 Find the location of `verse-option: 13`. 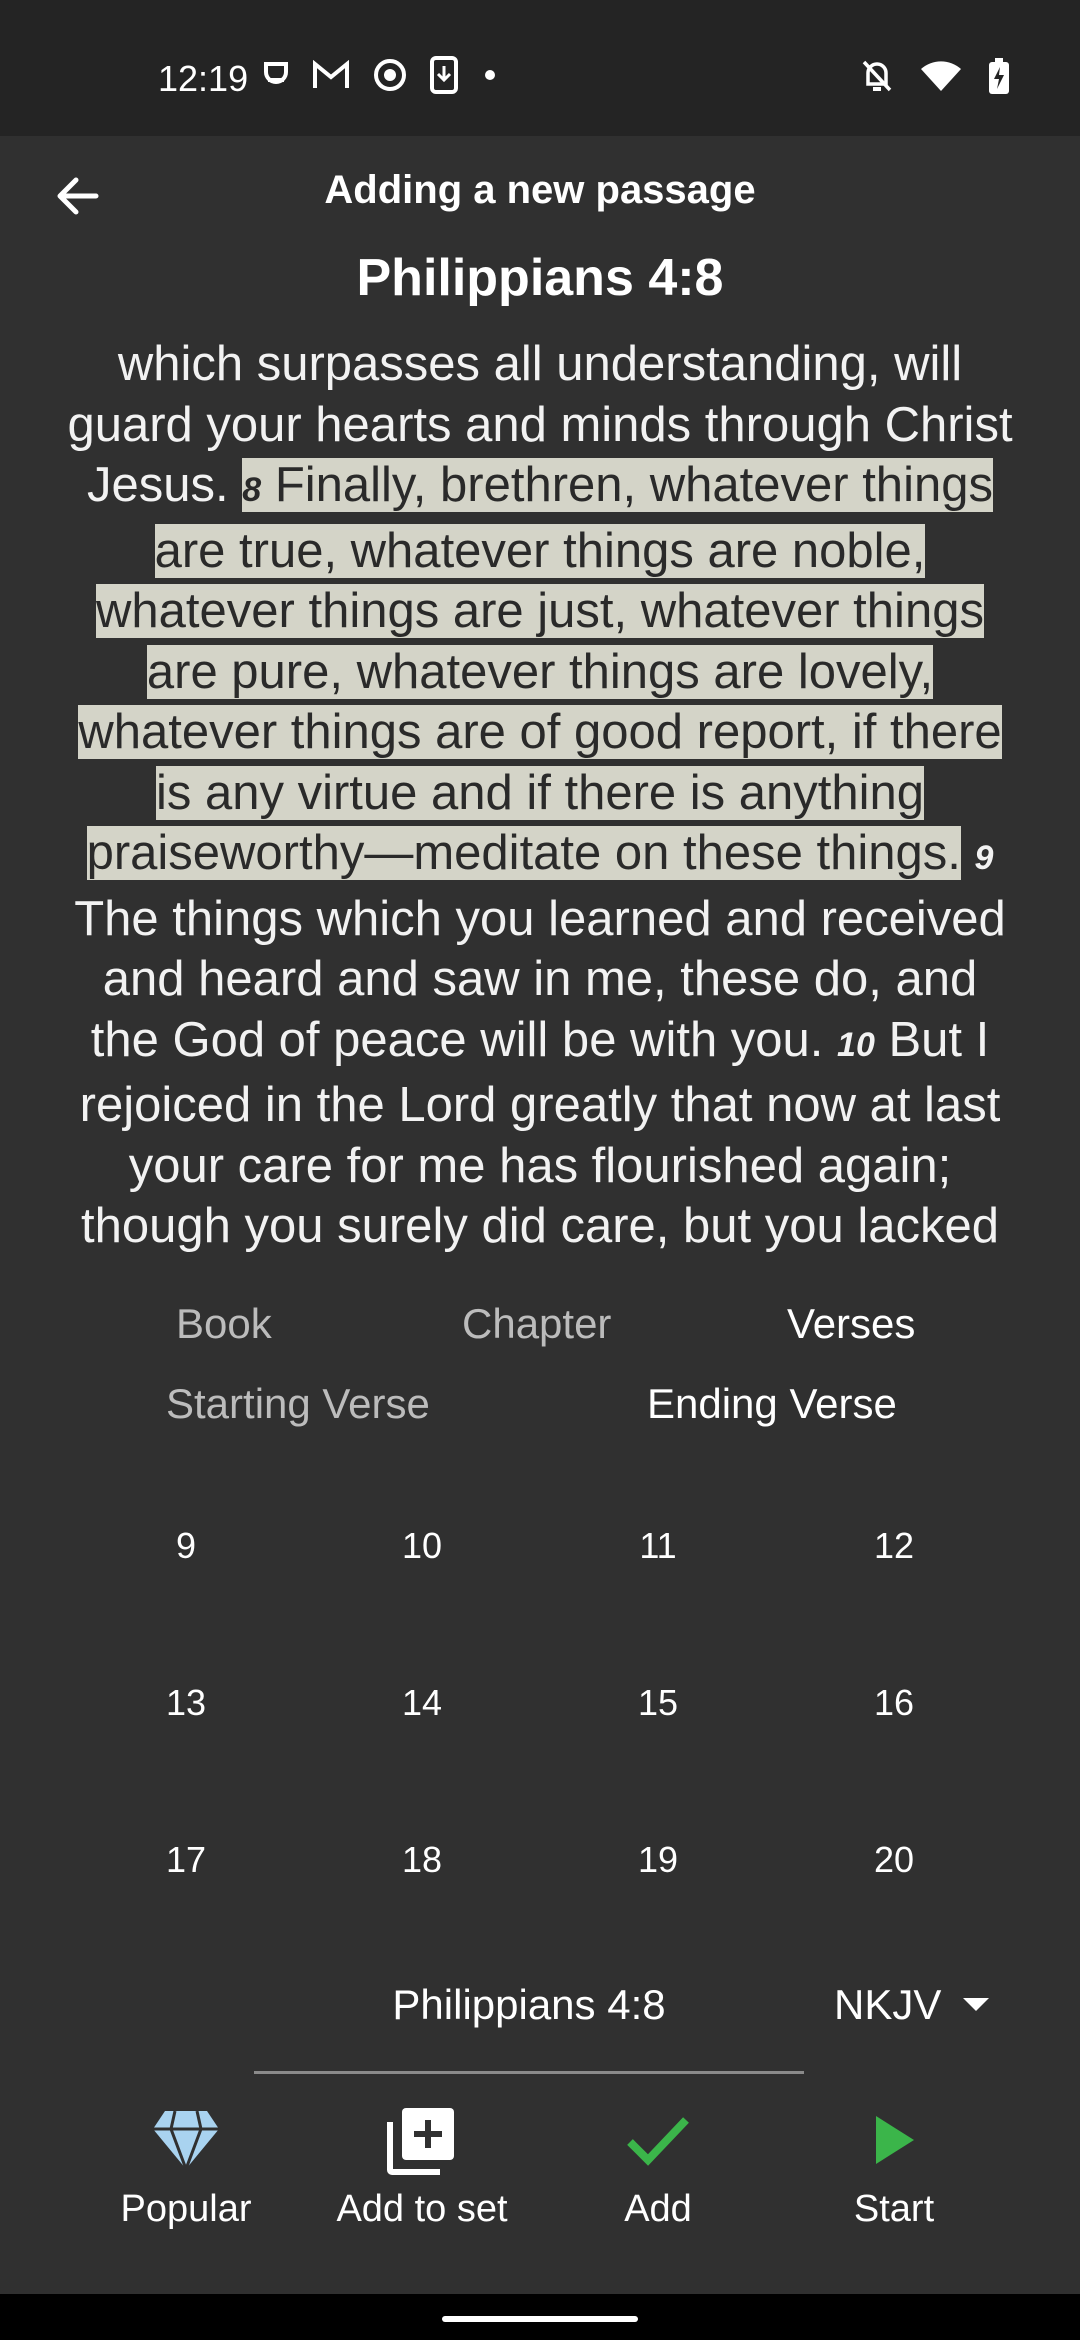

verse-option: 13 is located at coordinates (186, 1703).